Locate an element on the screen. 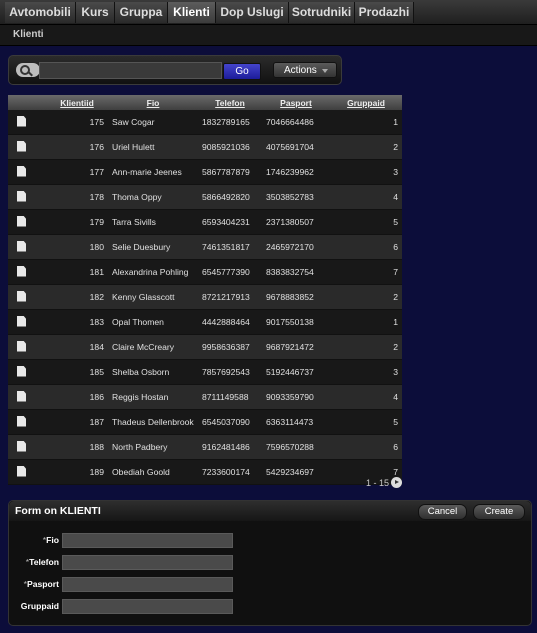 Image resolution: width=537 pixels, height=633 pixels. cell-fio: Selie Duesbury is located at coordinates (153, 247).